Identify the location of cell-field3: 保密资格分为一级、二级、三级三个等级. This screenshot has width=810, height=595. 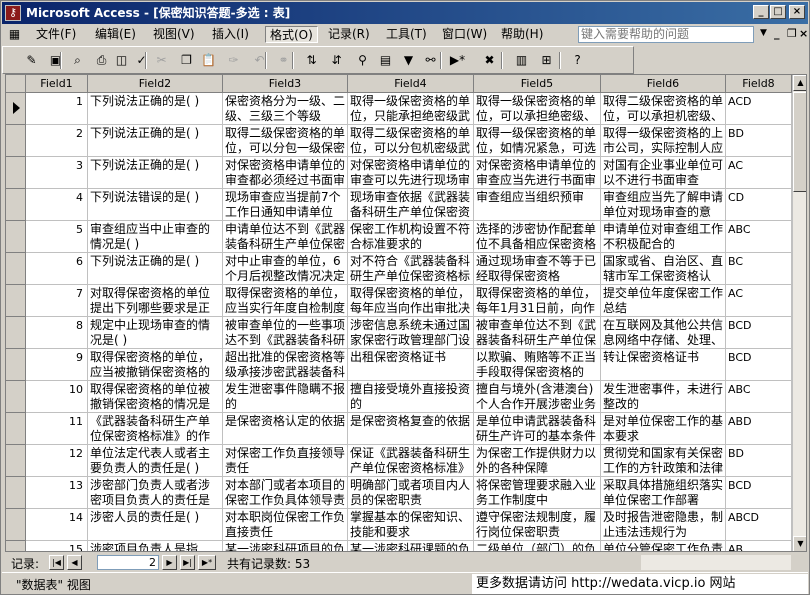
(285, 109).